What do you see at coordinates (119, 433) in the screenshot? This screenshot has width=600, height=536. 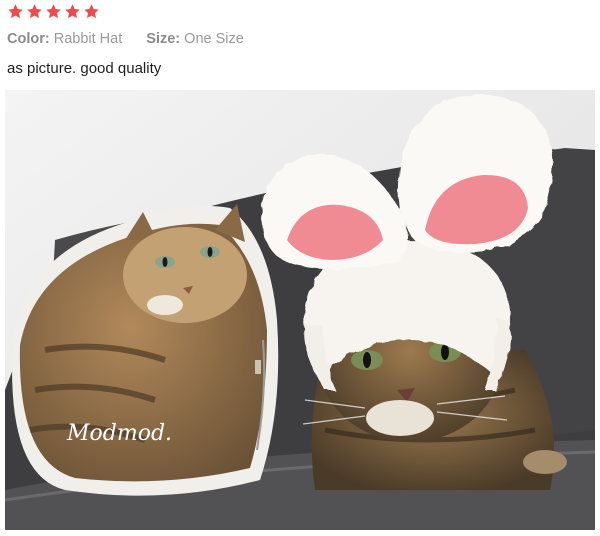 I see `pillow-brand-text: Modmod.` at bounding box center [119, 433].